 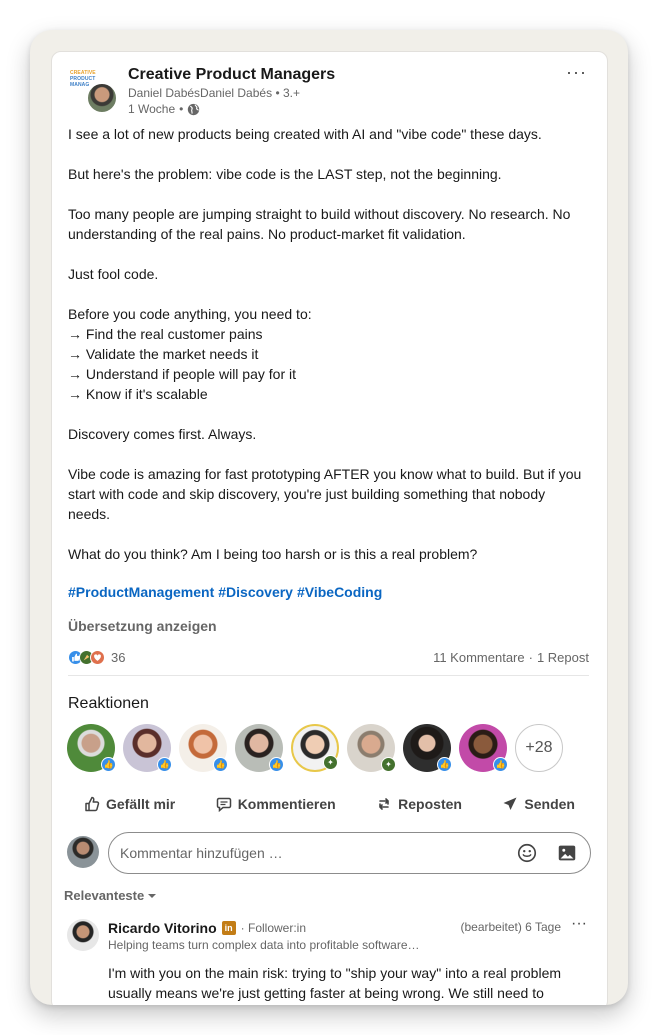 What do you see at coordinates (384, 804) in the screenshot?
I see `repost-icon` at bounding box center [384, 804].